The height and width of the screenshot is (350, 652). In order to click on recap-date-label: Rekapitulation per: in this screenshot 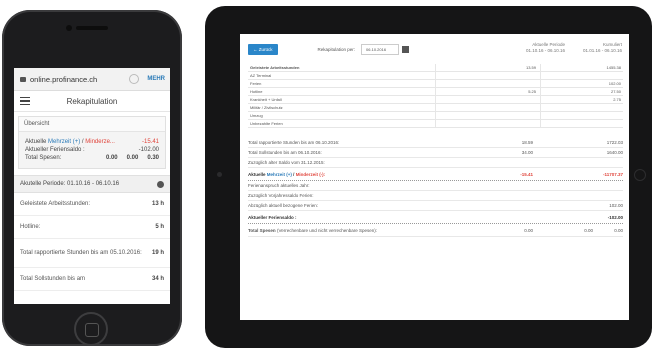, I will do `click(336, 49)`.